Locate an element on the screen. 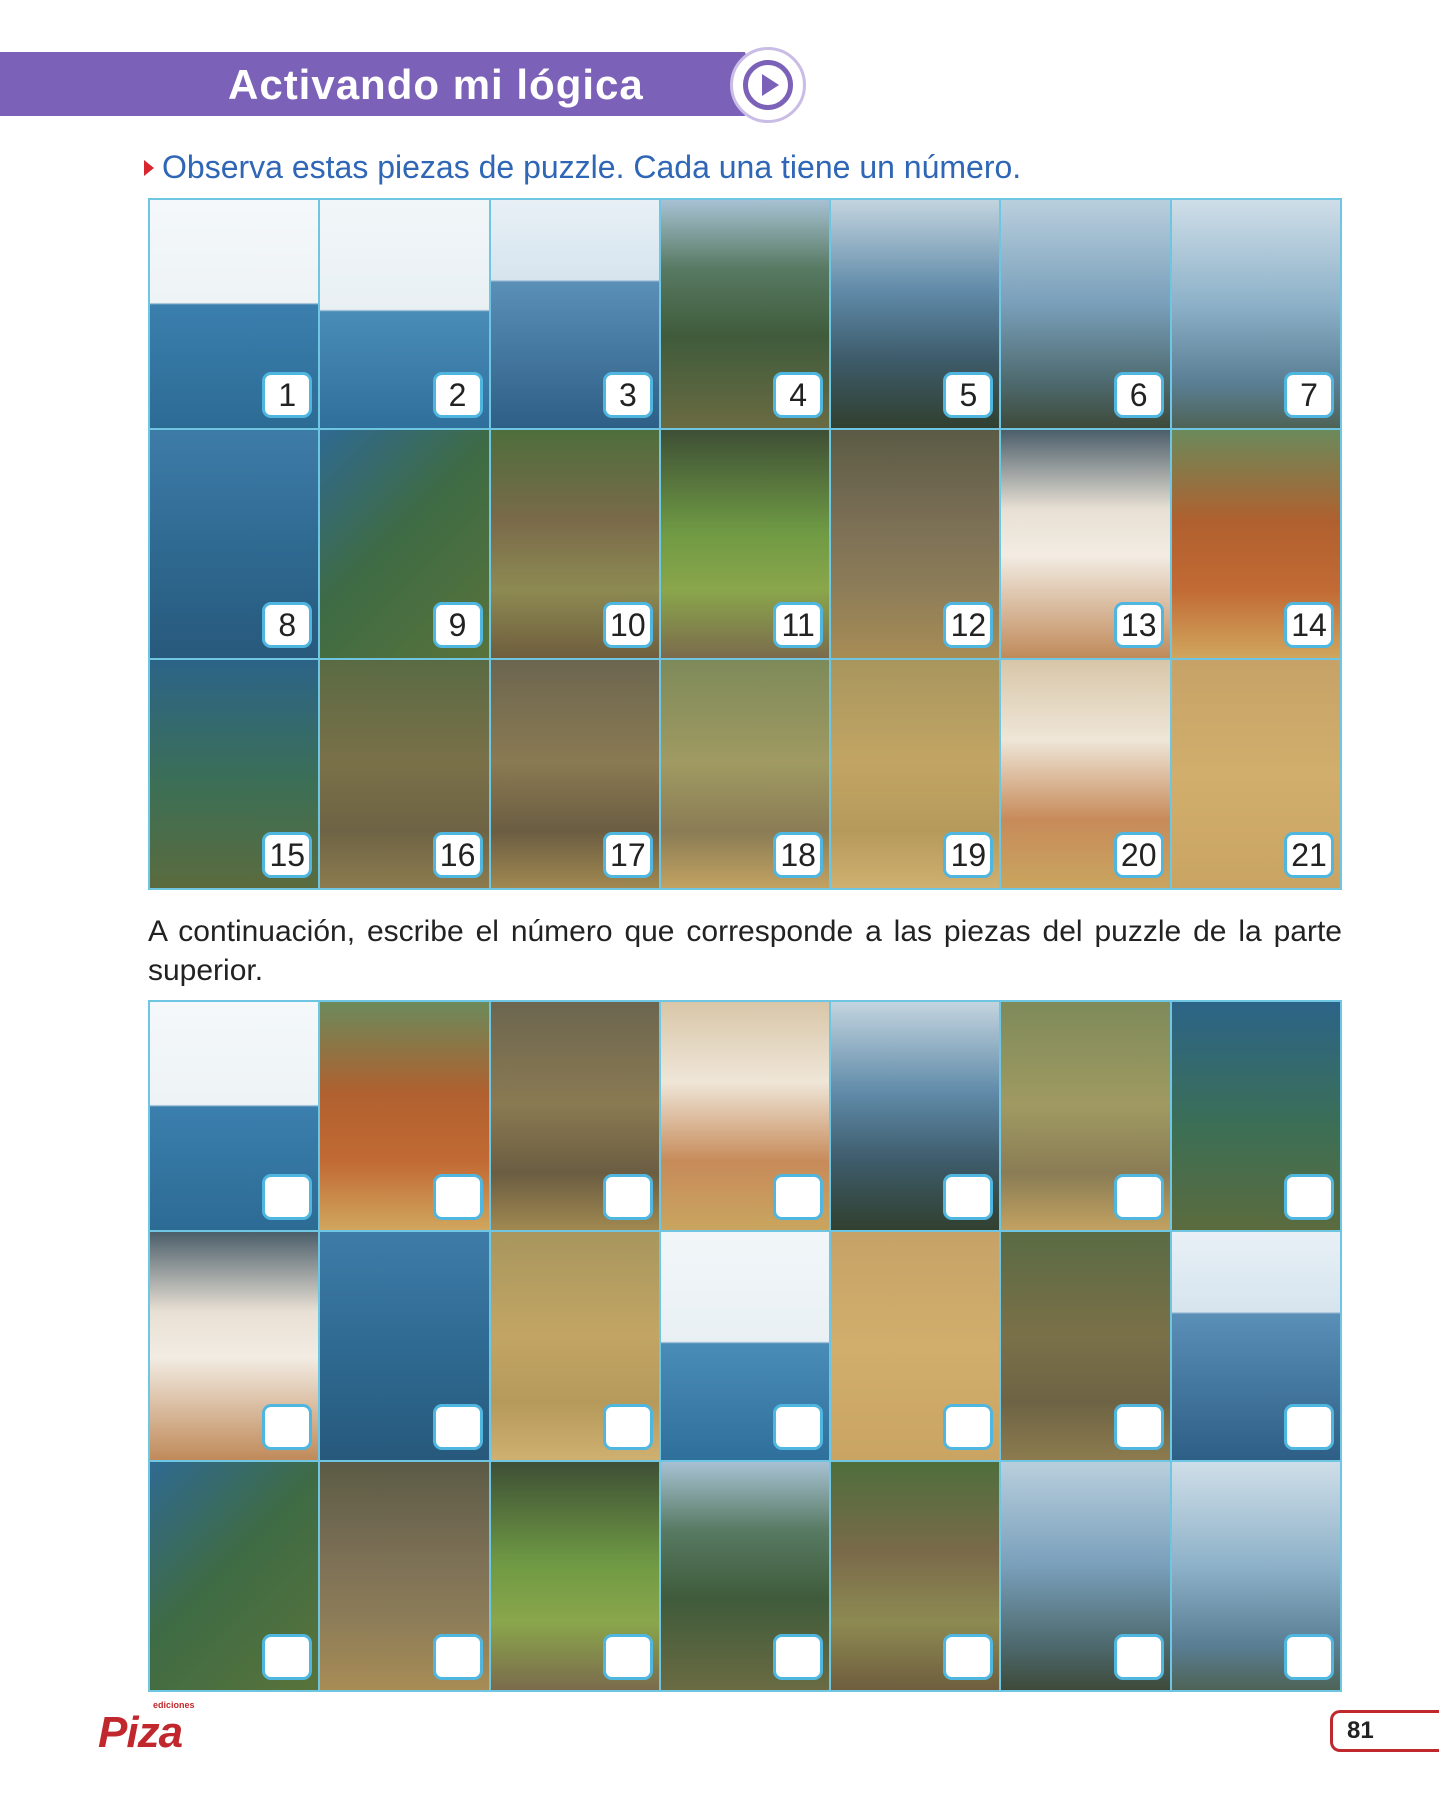 Image resolution: width=1439 pixels, height=1800 pixels. piece-number-label: 20 is located at coordinates (1138, 855).